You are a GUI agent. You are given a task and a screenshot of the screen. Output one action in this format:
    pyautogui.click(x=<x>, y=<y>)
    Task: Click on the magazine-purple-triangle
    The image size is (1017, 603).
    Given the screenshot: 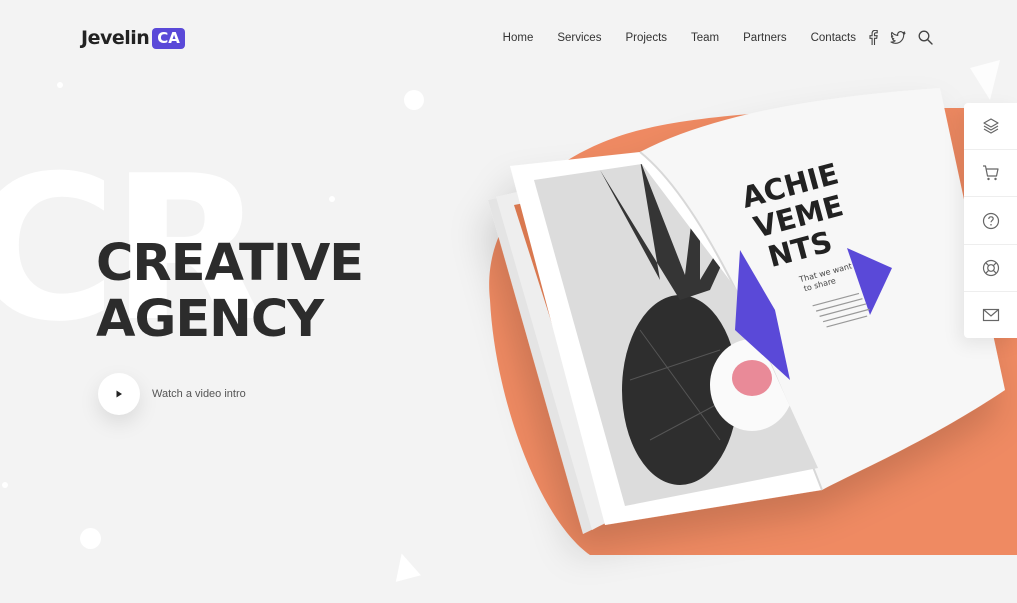 What is the action you would take?
    pyautogui.click(x=869, y=281)
    